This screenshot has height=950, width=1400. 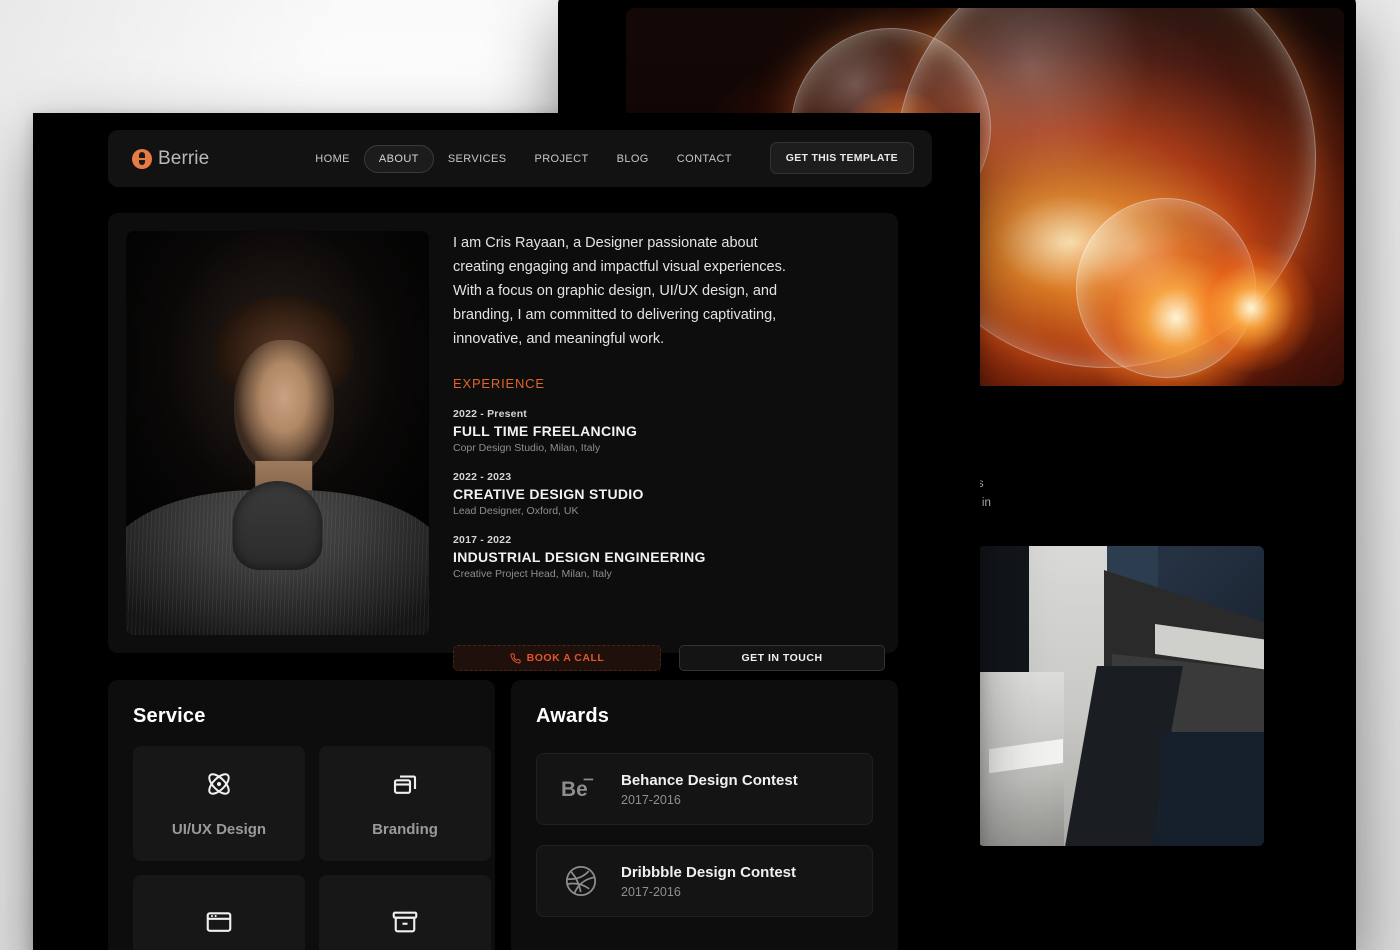 I want to click on behance-icon: Be, so click(x=581, y=789).